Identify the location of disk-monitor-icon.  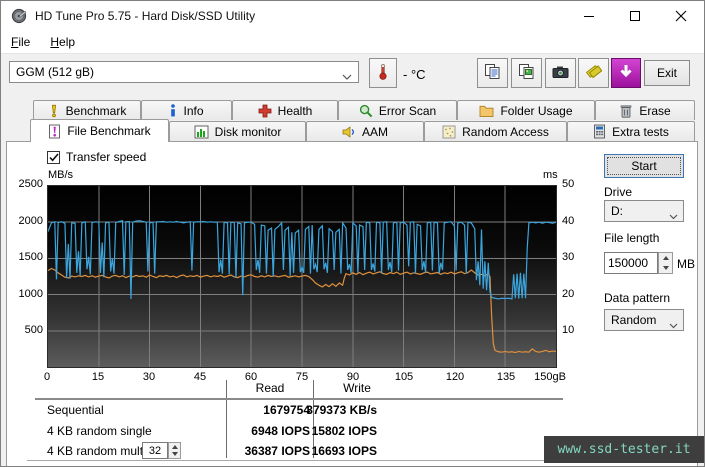
(201, 132).